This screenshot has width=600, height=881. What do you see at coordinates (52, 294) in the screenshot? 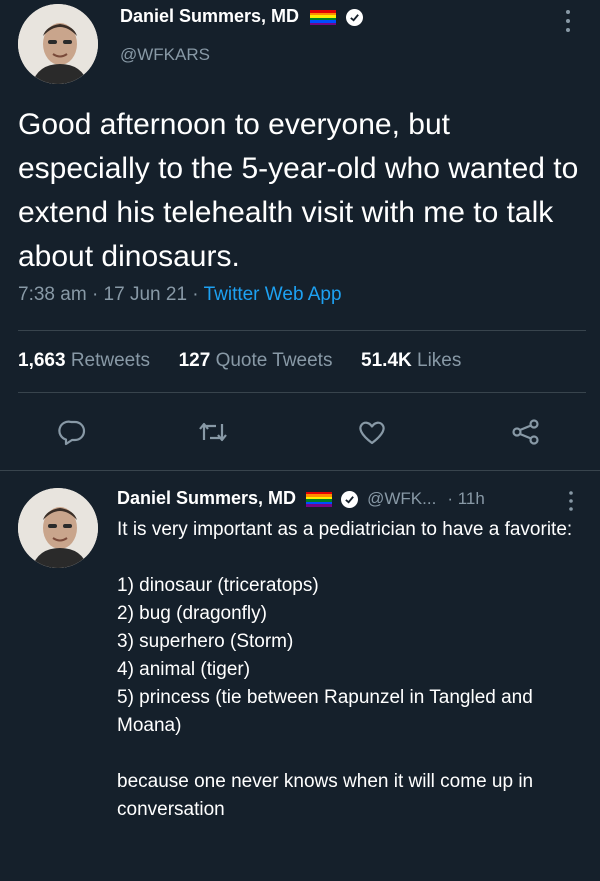
I see `tweet-time: 7:38 am` at bounding box center [52, 294].